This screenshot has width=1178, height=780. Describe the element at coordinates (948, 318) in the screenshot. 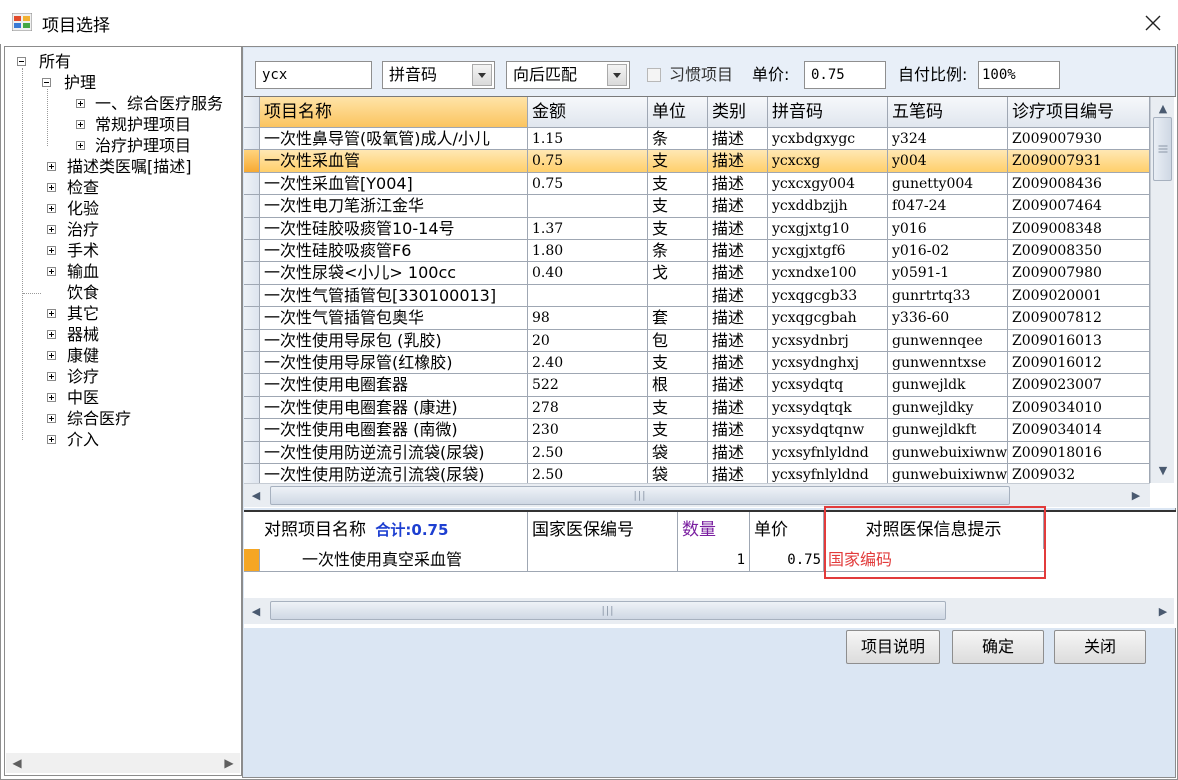

I see `wubi-cell: y336-60` at that location.